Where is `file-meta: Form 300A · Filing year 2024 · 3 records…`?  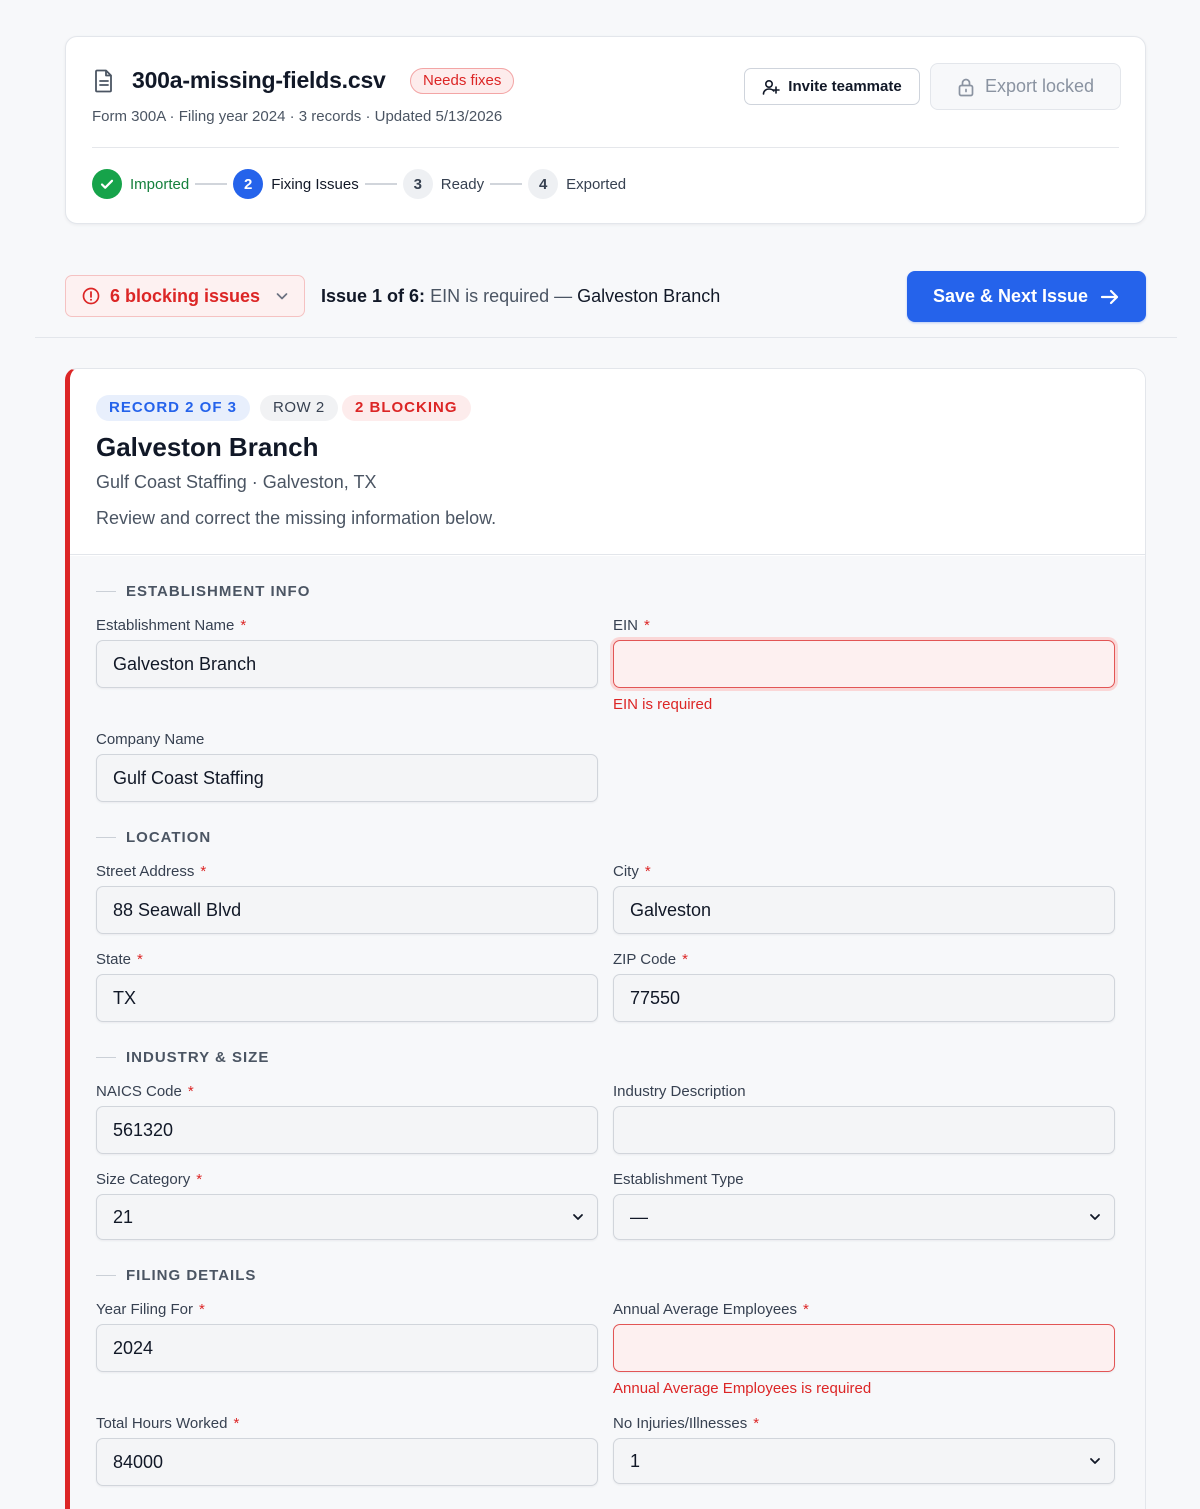
file-meta: Form 300A · Filing year 2024 · 3 records… is located at coordinates (297, 116).